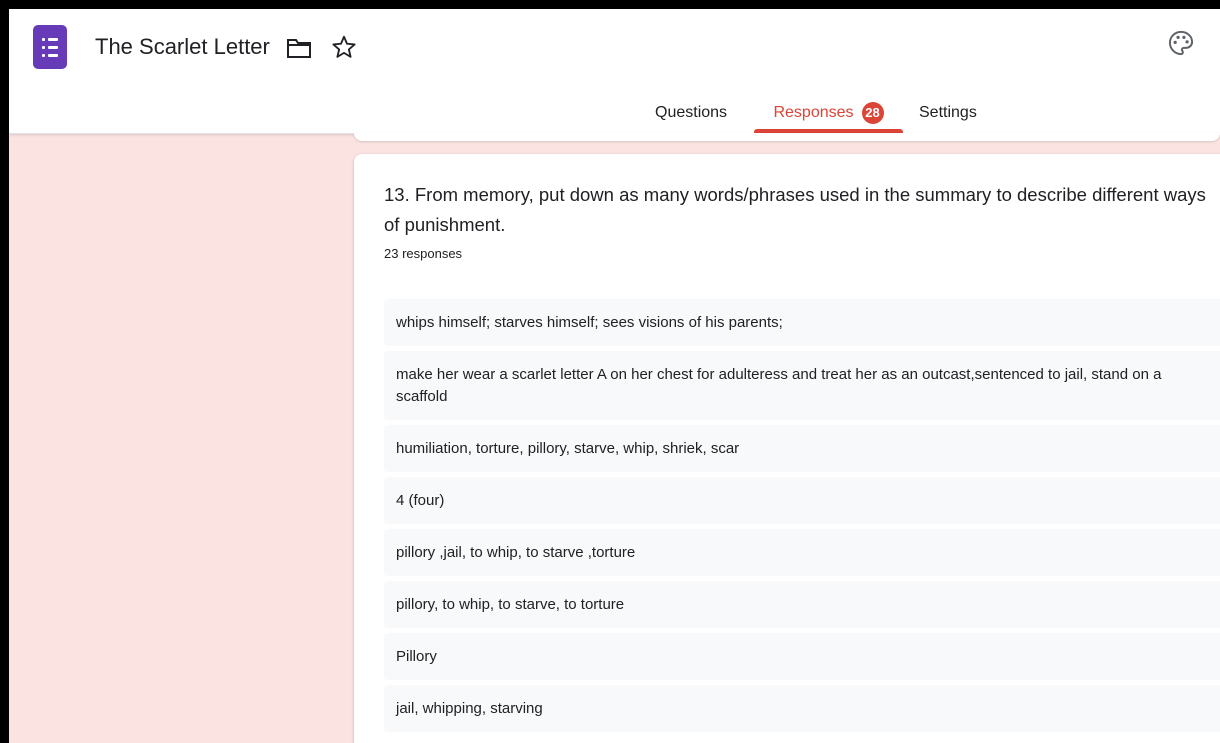  Describe the element at coordinates (182, 47) in the screenshot. I see `form-title: The Scarlet Letter` at that location.